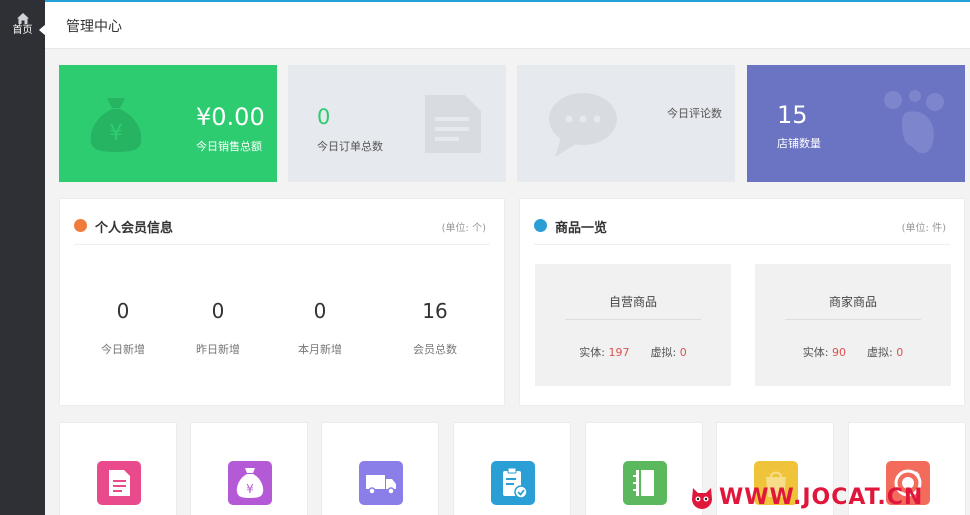 The height and width of the screenshot is (515, 970). I want to click on user-icon, so click(80, 225).